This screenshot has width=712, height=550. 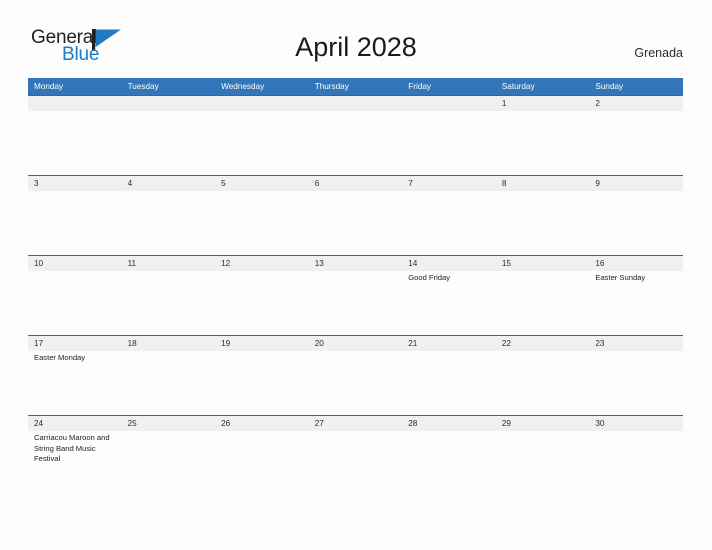 I want to click on day-number-10: 10, so click(x=75, y=263).